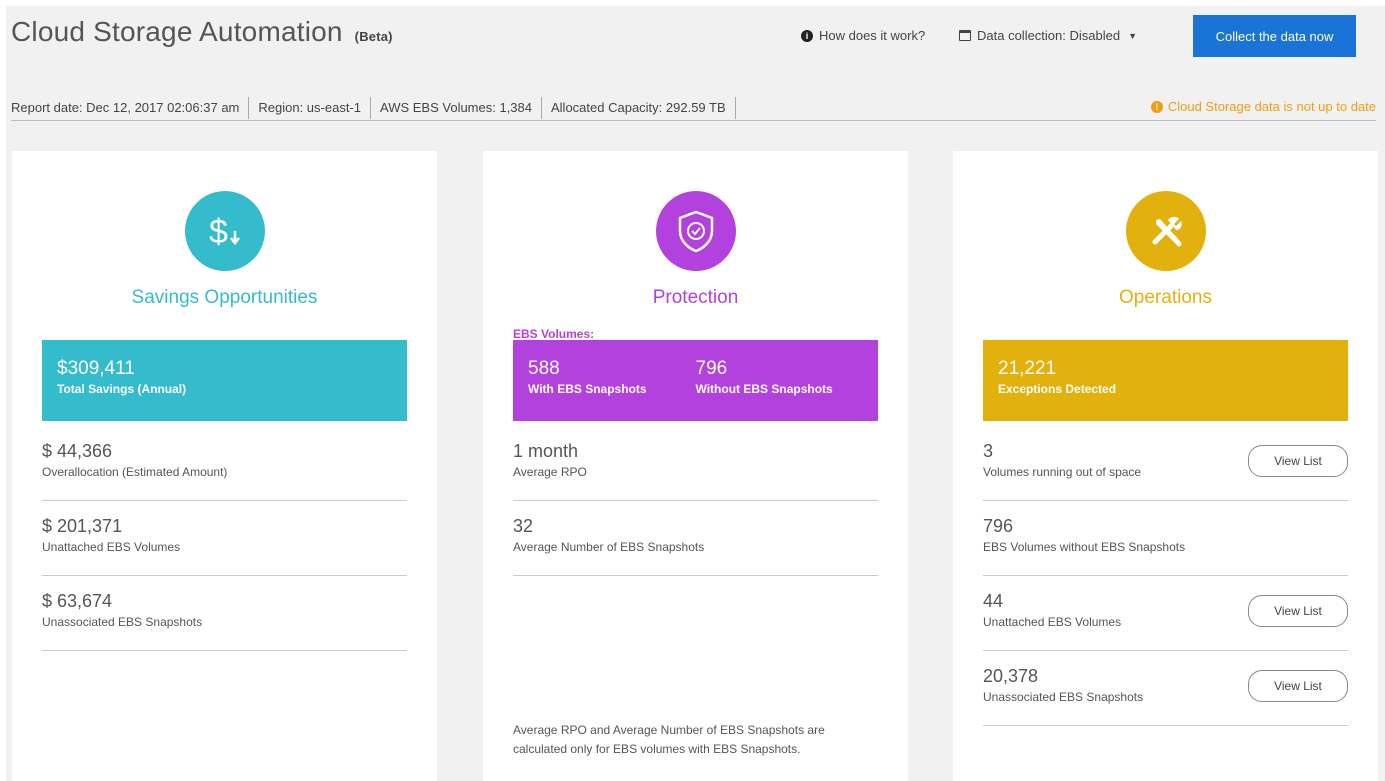  Describe the element at coordinates (780, 380) in the screenshot. I see `without-snapshots-stat: 796 Without EBS Snapshots` at that location.